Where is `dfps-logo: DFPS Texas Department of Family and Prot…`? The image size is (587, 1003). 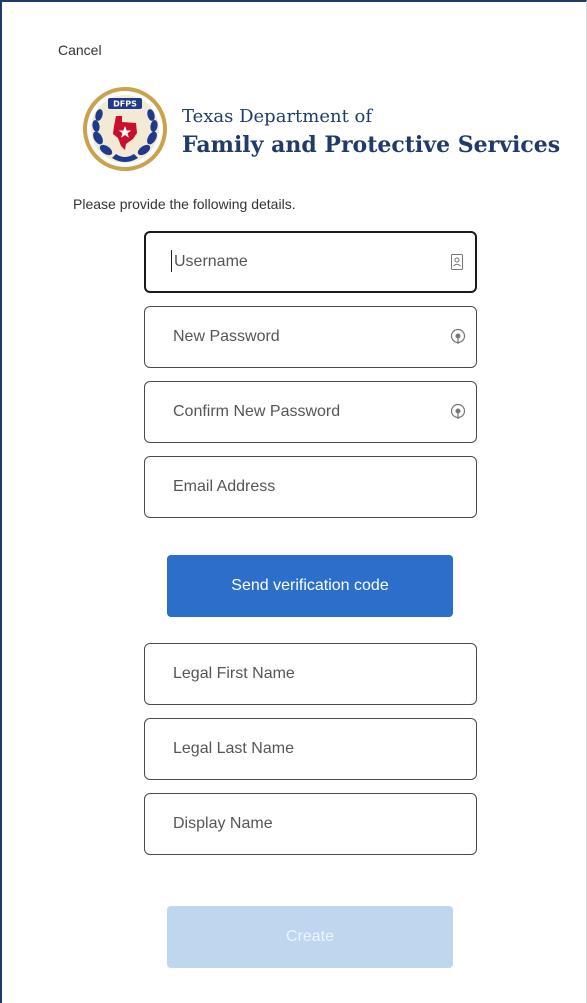 dfps-logo: DFPS Texas Department of Family and Prot… is located at coordinates (321, 130).